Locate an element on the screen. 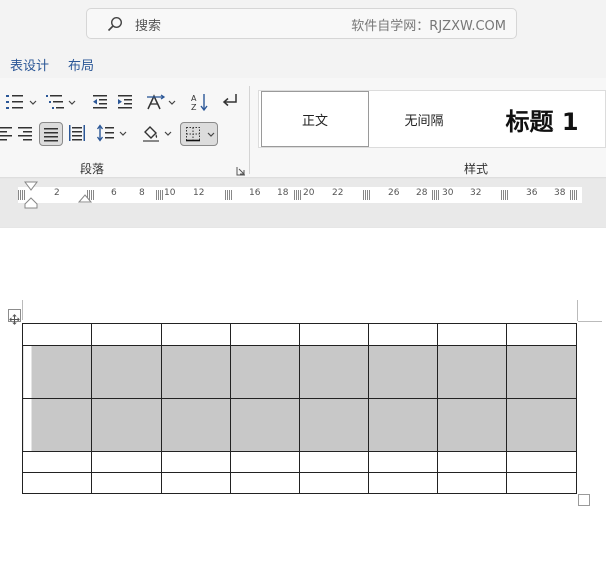  multilevel-list-icon is located at coordinates (55, 102).